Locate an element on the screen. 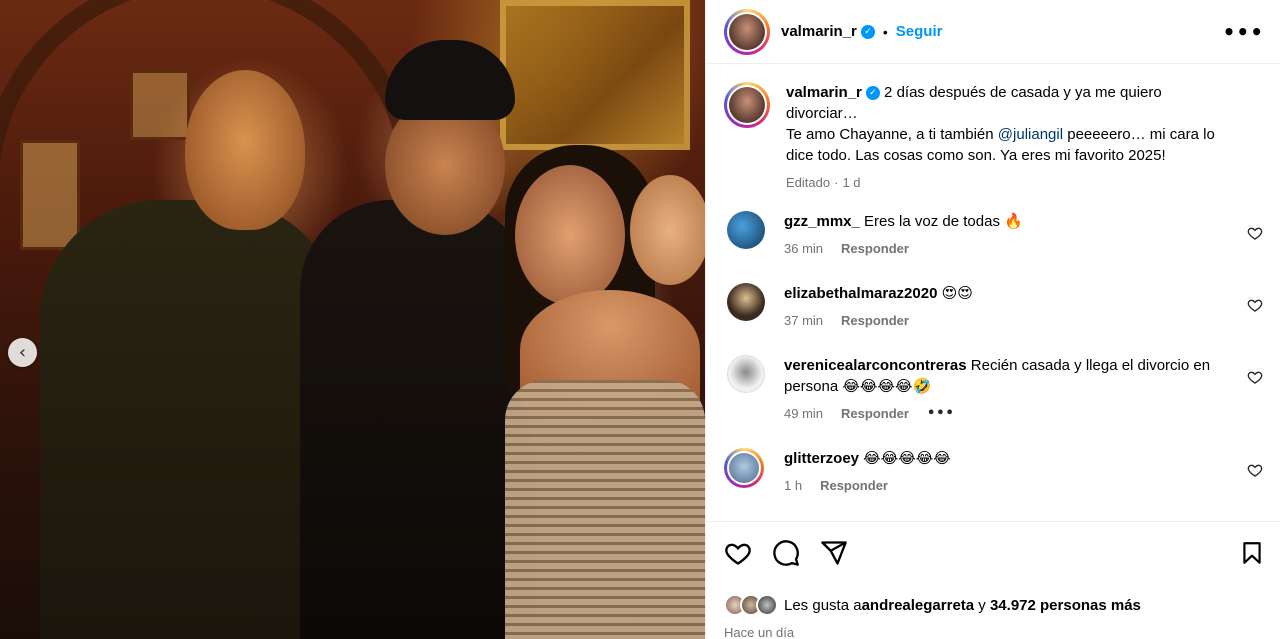 The height and width of the screenshot is (639, 1280). comment-text: 😍😍 is located at coordinates (955, 293).